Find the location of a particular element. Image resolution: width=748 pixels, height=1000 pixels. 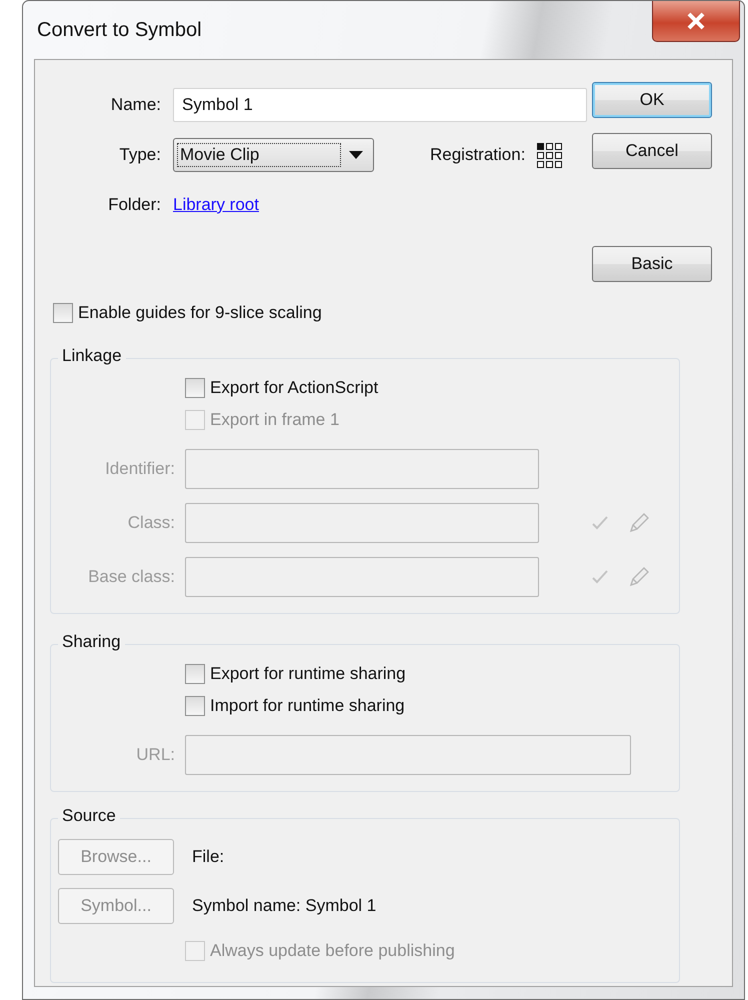

dialog-button: OK is located at coordinates (652, 100).